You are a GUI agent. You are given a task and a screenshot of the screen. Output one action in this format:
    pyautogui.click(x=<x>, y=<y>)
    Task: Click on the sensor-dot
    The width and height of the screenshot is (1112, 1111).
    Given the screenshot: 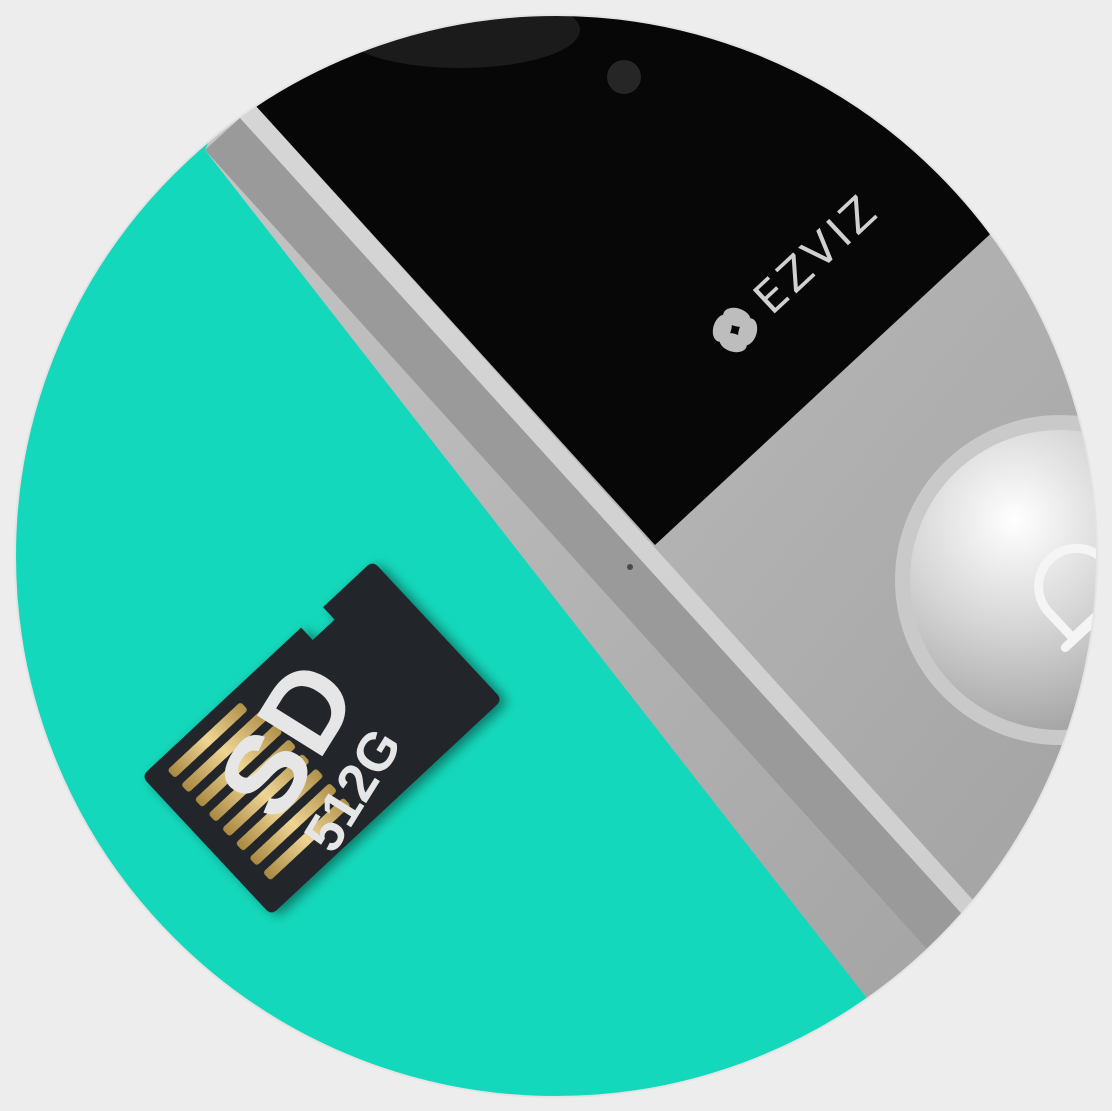 What is the action you would take?
    pyautogui.click(x=624, y=77)
    